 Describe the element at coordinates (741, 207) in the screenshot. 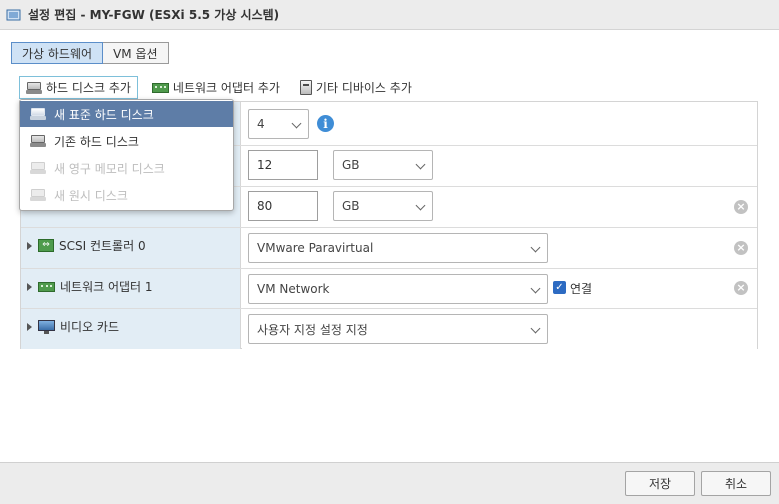

I see `remove-disk-icon: ×` at that location.